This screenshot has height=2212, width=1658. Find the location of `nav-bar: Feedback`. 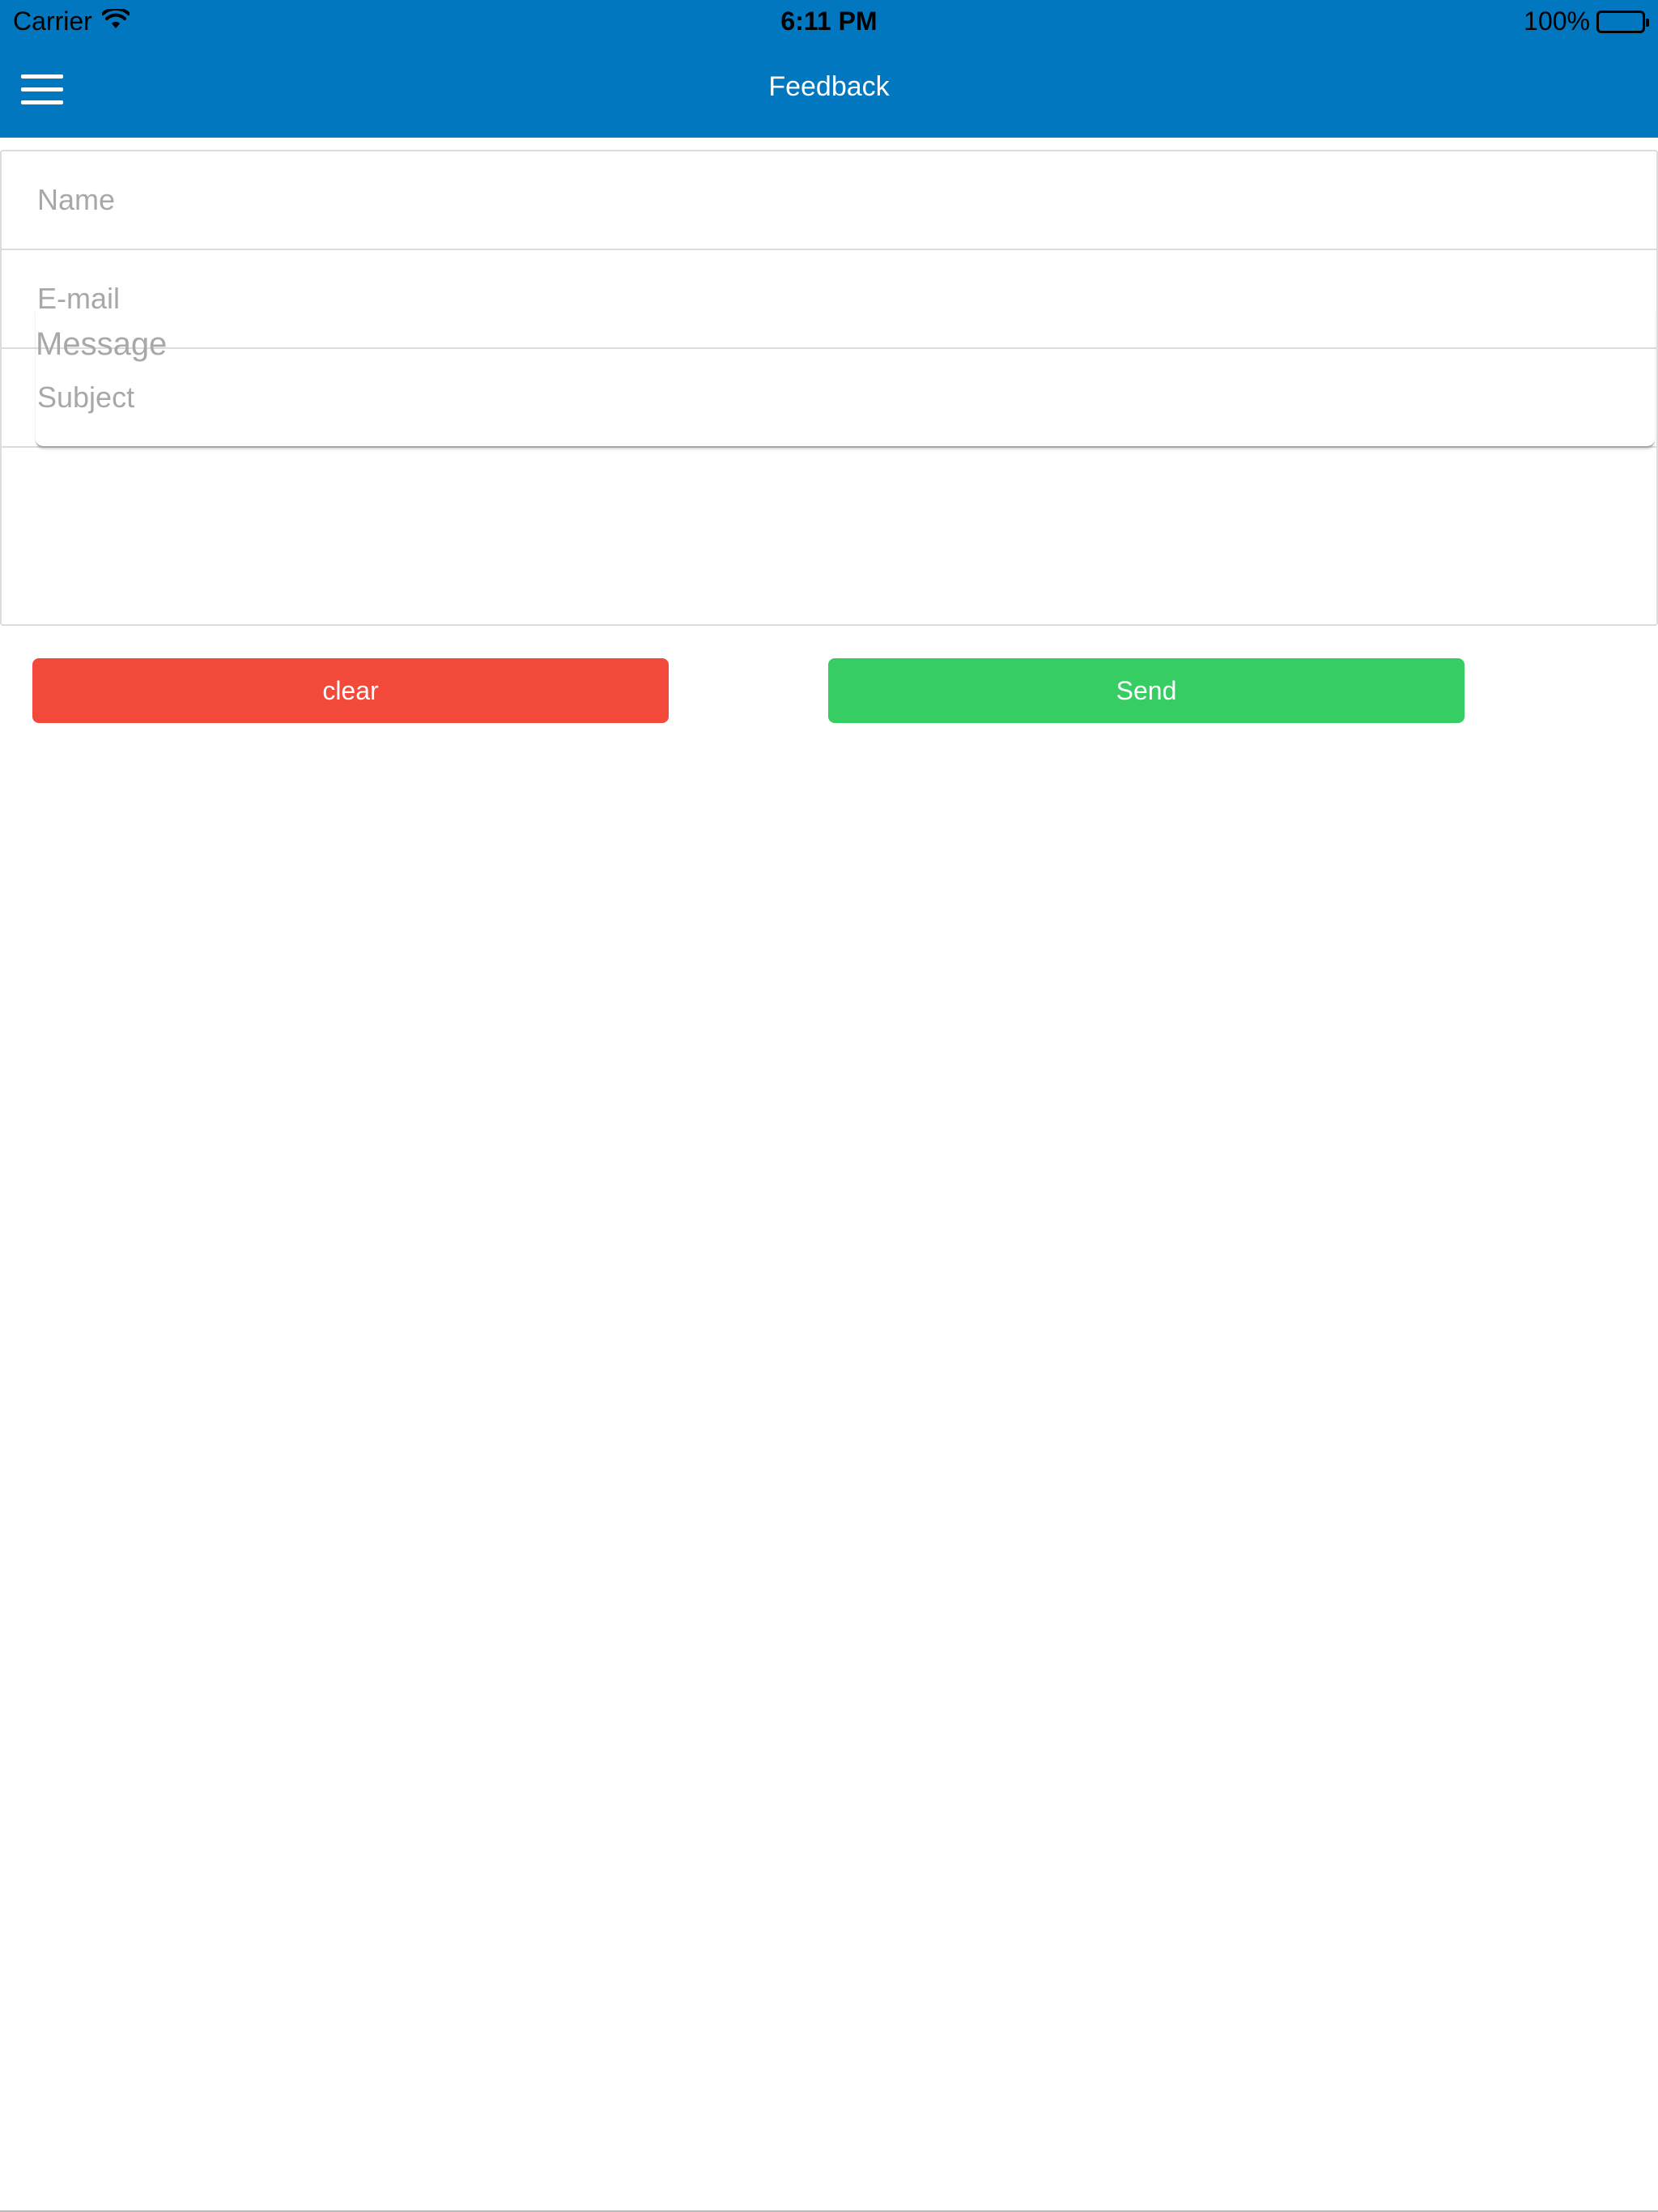

nav-bar: Feedback is located at coordinates (829, 92).